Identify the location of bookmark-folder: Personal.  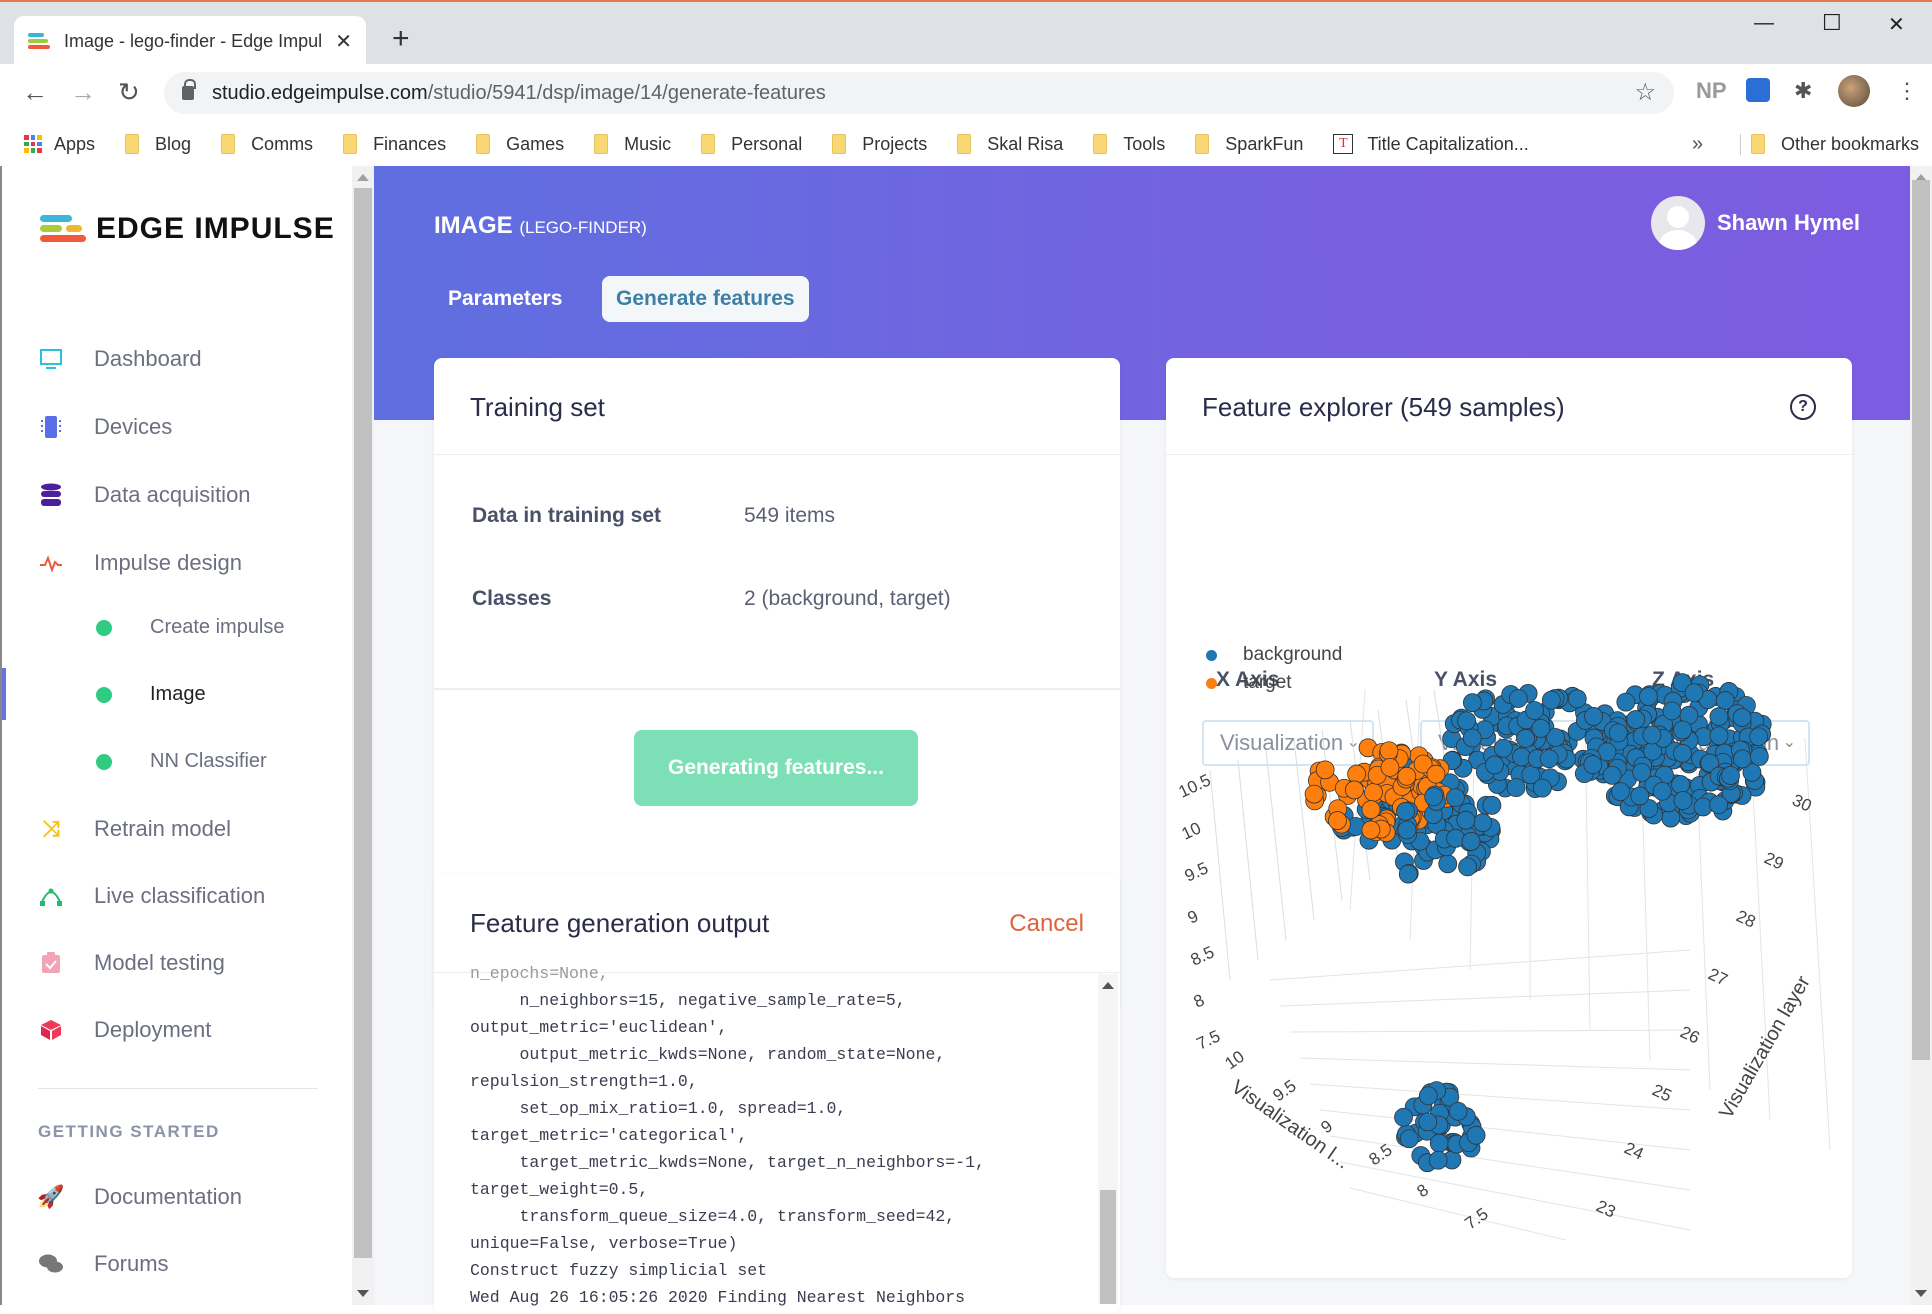
(751, 144).